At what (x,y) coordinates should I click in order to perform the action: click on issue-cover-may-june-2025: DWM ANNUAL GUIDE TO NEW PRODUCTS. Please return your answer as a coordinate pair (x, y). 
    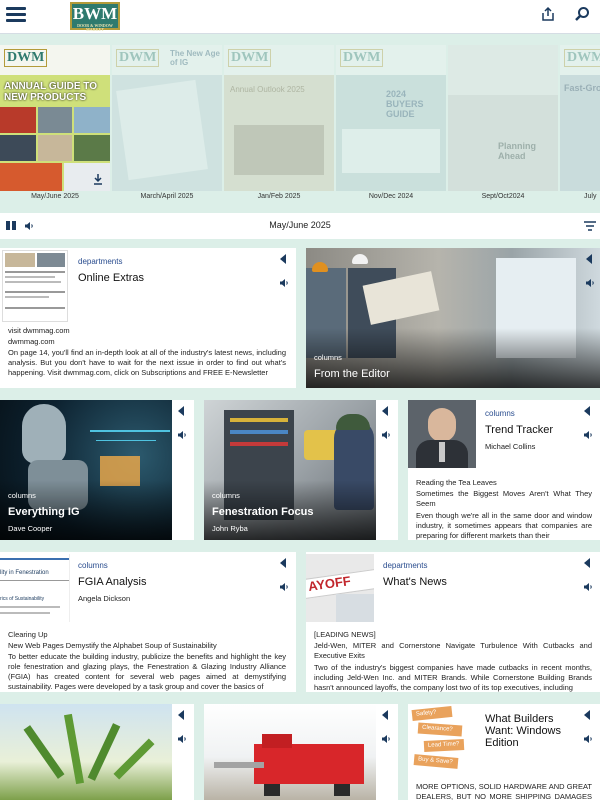
    Looking at the image, I should click on (55, 118).